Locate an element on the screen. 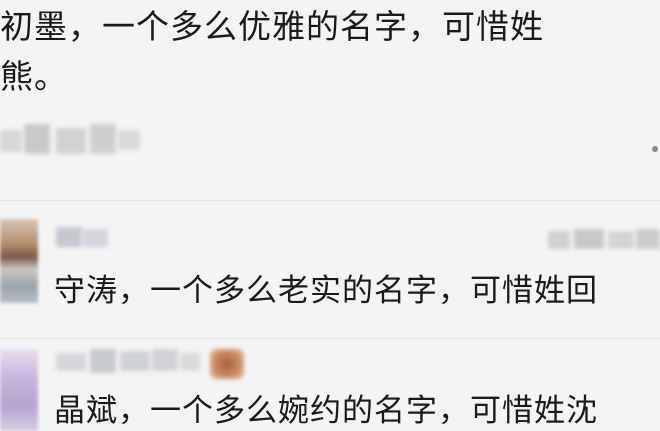  post-meta-blurred is located at coordinates (330, 142).